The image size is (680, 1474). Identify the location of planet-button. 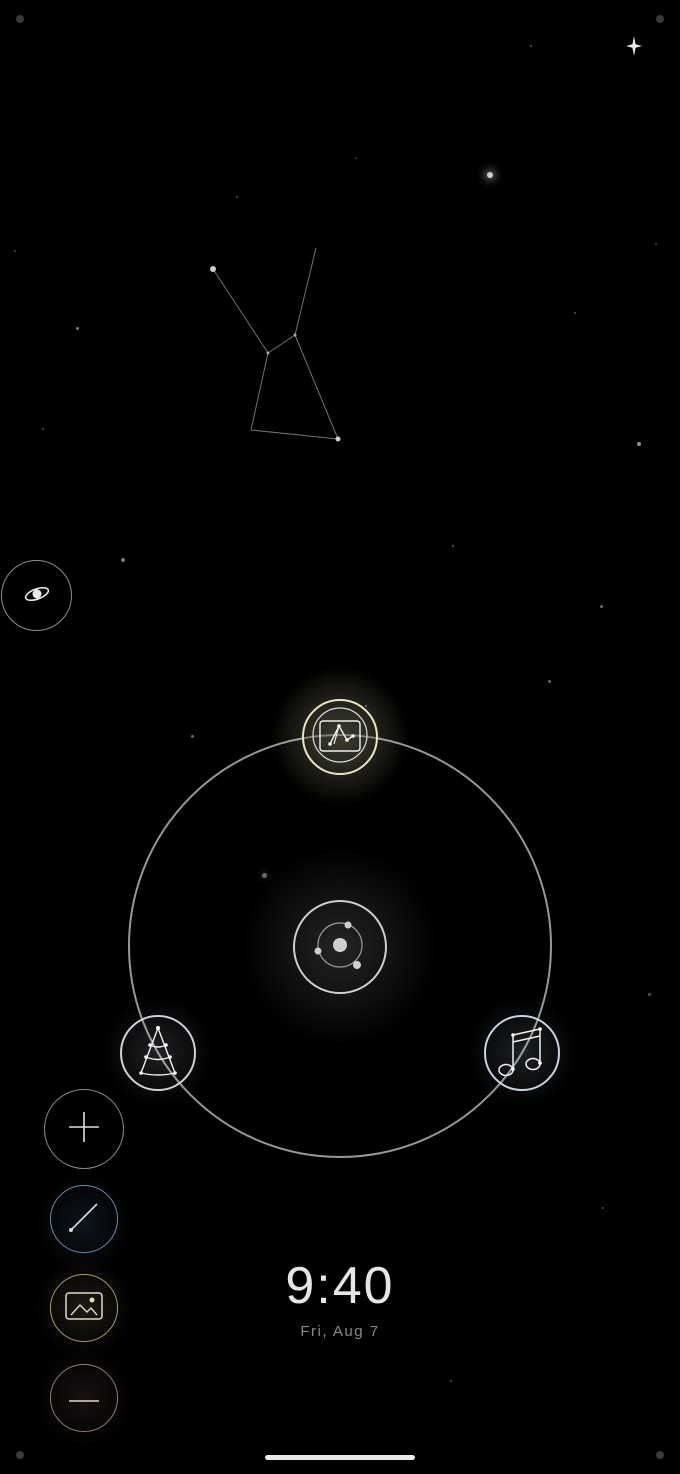
(36, 595).